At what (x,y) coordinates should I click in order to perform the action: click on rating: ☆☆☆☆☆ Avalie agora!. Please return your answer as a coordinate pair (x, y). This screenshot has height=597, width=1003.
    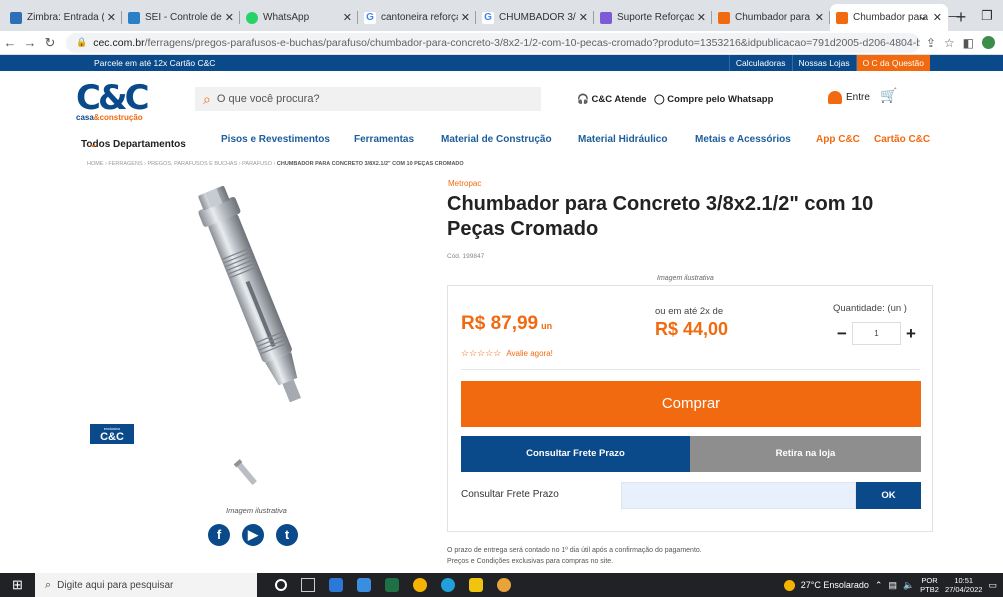
    Looking at the image, I should click on (507, 353).